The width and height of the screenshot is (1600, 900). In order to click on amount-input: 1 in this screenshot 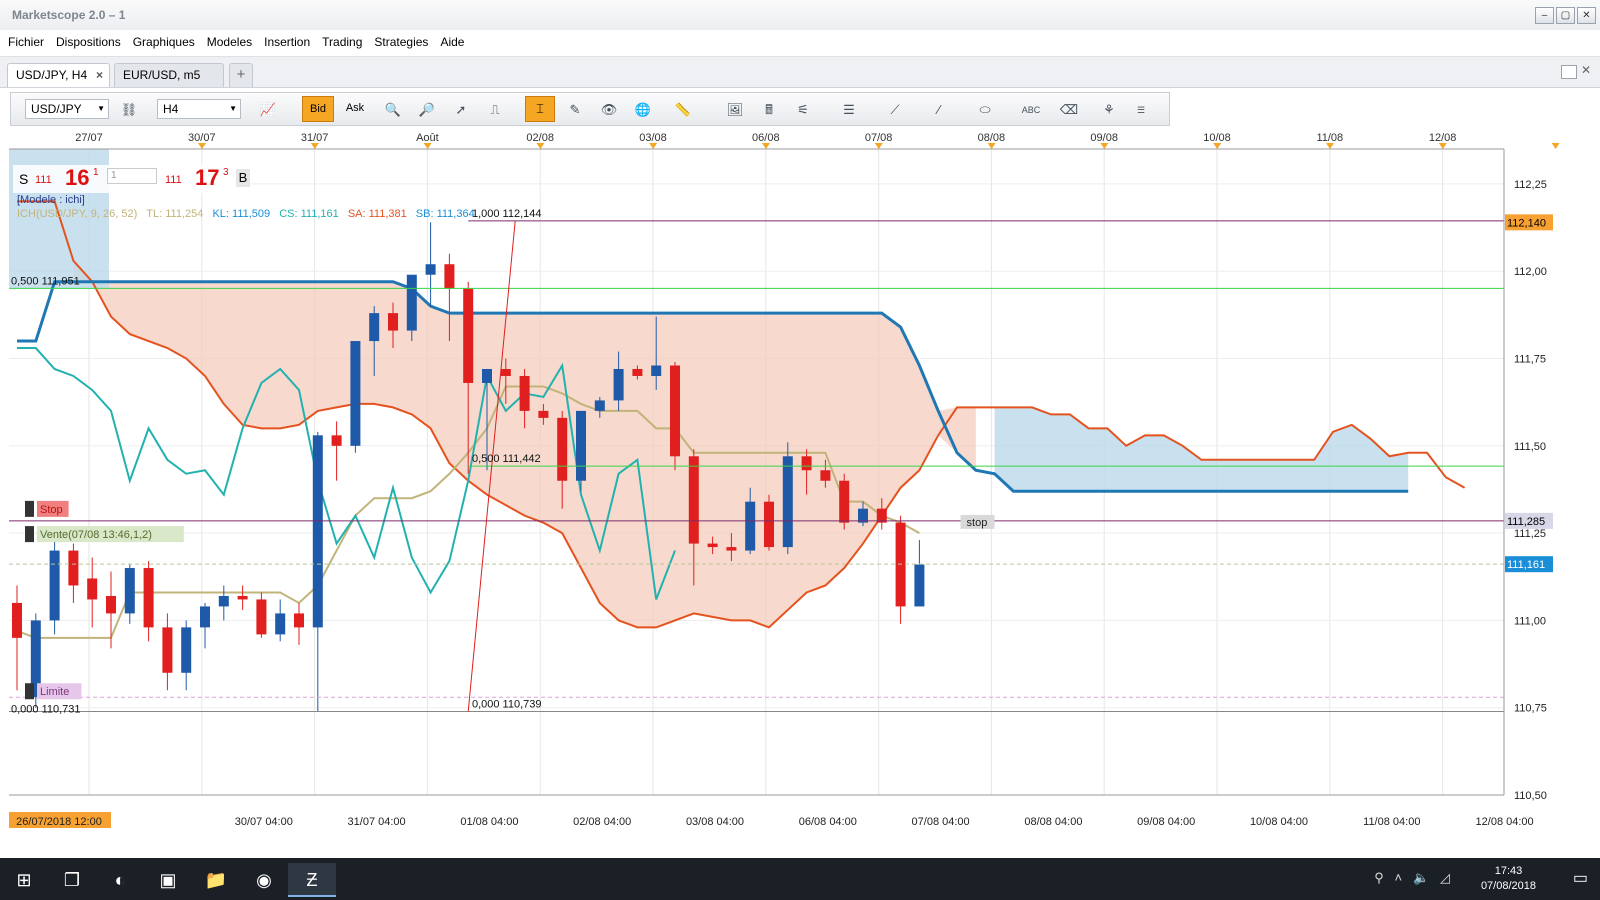, I will do `click(132, 176)`.